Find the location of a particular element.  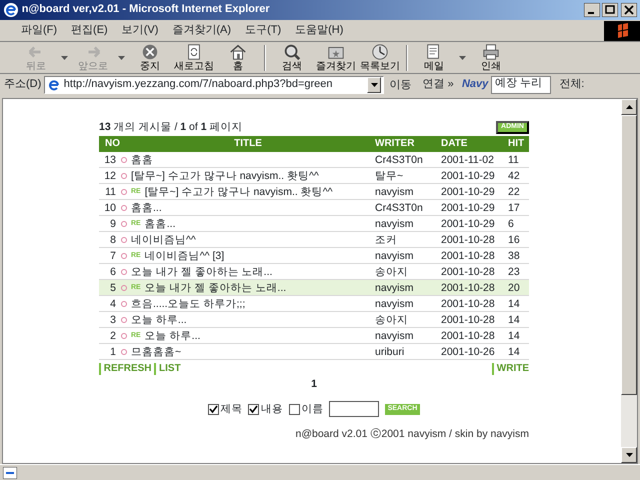

toolbar-button: 메일 is located at coordinates (434, 57).